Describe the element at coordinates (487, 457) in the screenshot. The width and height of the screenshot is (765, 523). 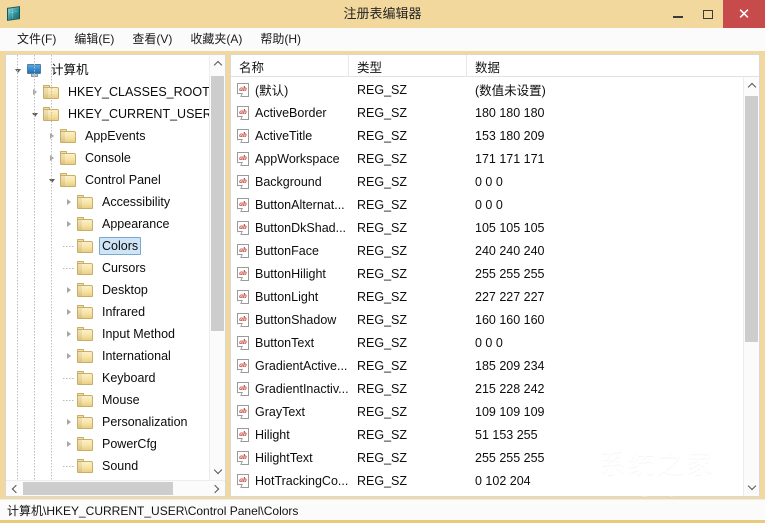
I see `table-row: ab HilightText REG_SZ 255 255 255` at that location.